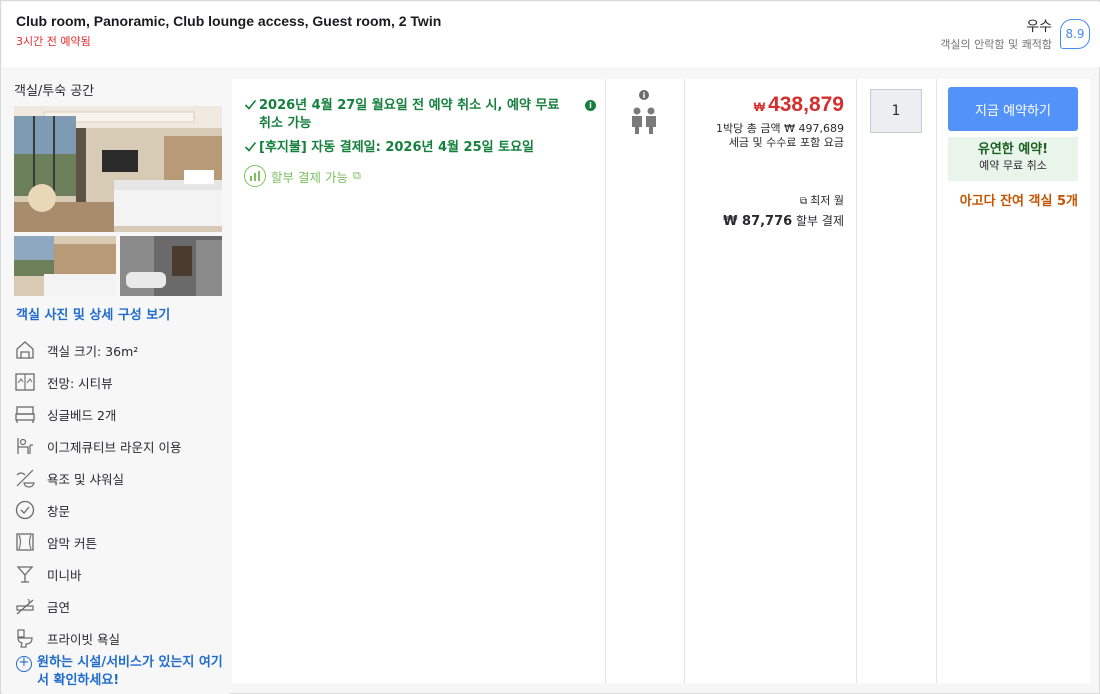  Describe the element at coordinates (758, 221) in the screenshot. I see `monthly-amount: ₩ 87,776` at that location.